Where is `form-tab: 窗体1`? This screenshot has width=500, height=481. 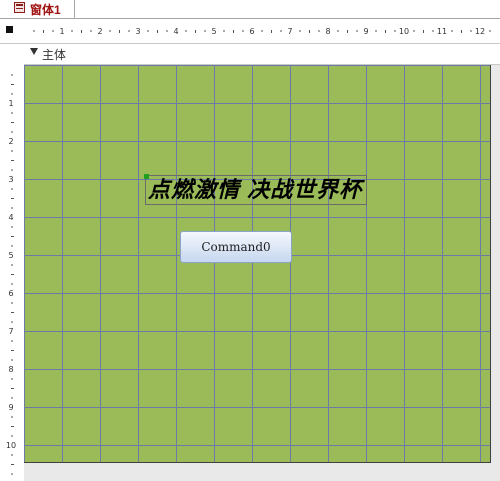
form-tab: 窗体1 is located at coordinates (37, 9).